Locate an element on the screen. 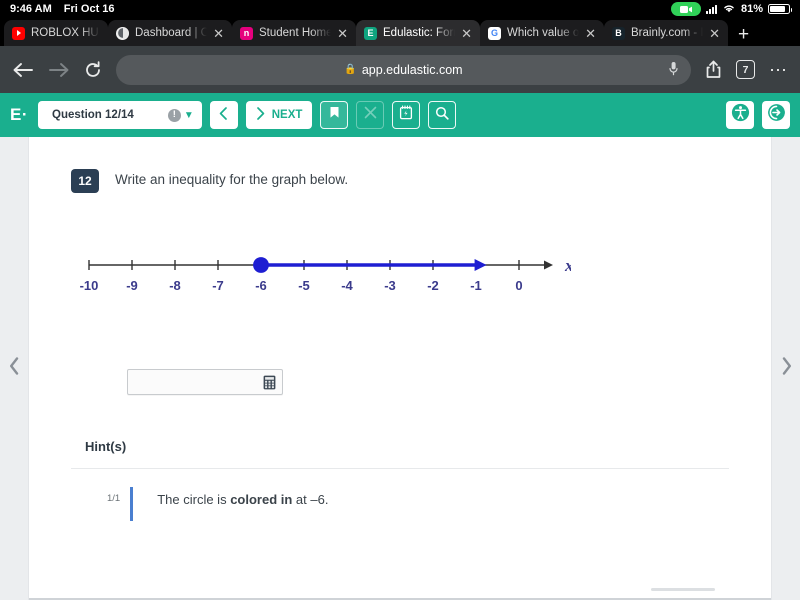 The image size is (800, 600). scrollbar-thumb is located at coordinates (683, 589).